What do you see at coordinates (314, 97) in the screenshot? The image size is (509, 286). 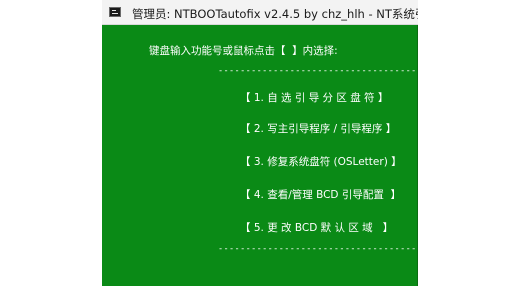 I see `menu-item-select-boot-partition: 【 1. 自 选 引 导 分 区 盘 符 】` at bounding box center [314, 97].